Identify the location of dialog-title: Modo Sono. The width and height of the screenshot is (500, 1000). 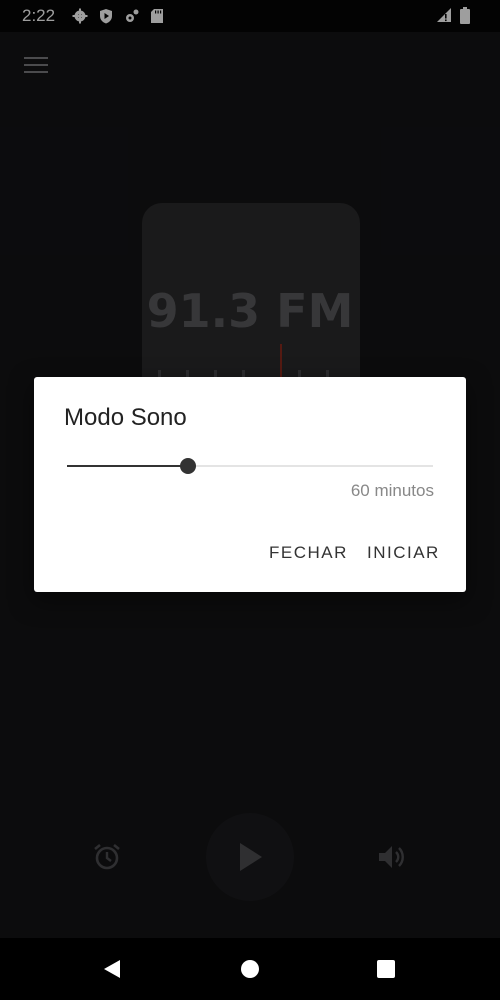
(125, 417).